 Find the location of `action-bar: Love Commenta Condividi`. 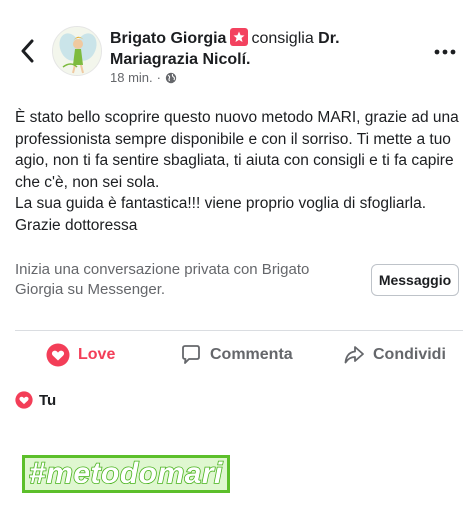

action-bar: Love Commenta Condividi is located at coordinates (236, 355).